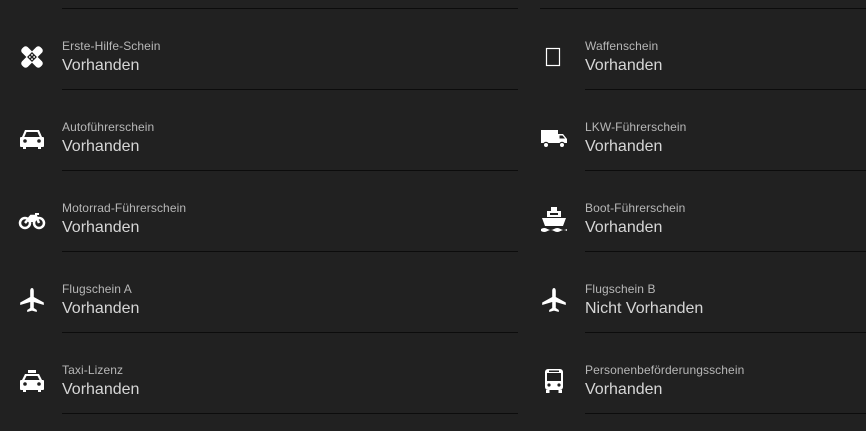 Image resolution: width=866 pixels, height=431 pixels. I want to click on license-item-truck: LKW-Führerschein Vorhanden, so click(703, 130).